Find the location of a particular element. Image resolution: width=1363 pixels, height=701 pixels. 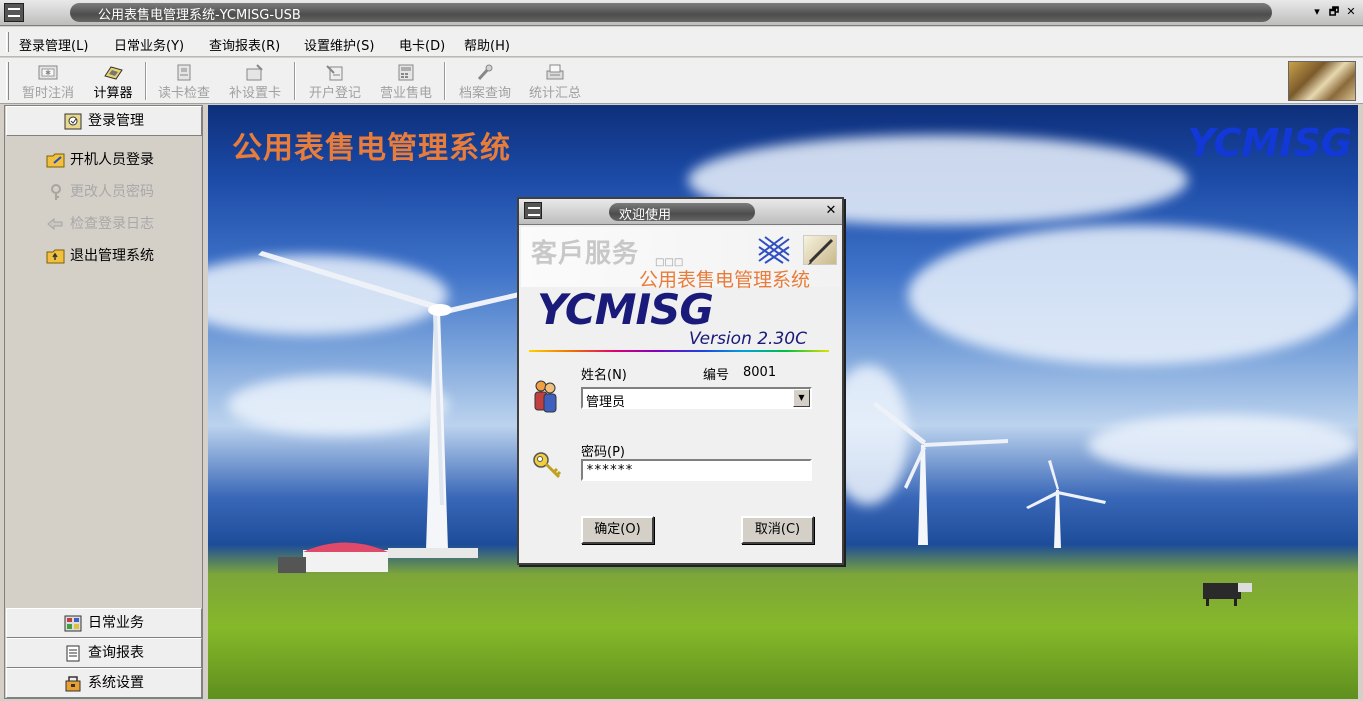

open-account-icon is located at coordinates (334, 73).